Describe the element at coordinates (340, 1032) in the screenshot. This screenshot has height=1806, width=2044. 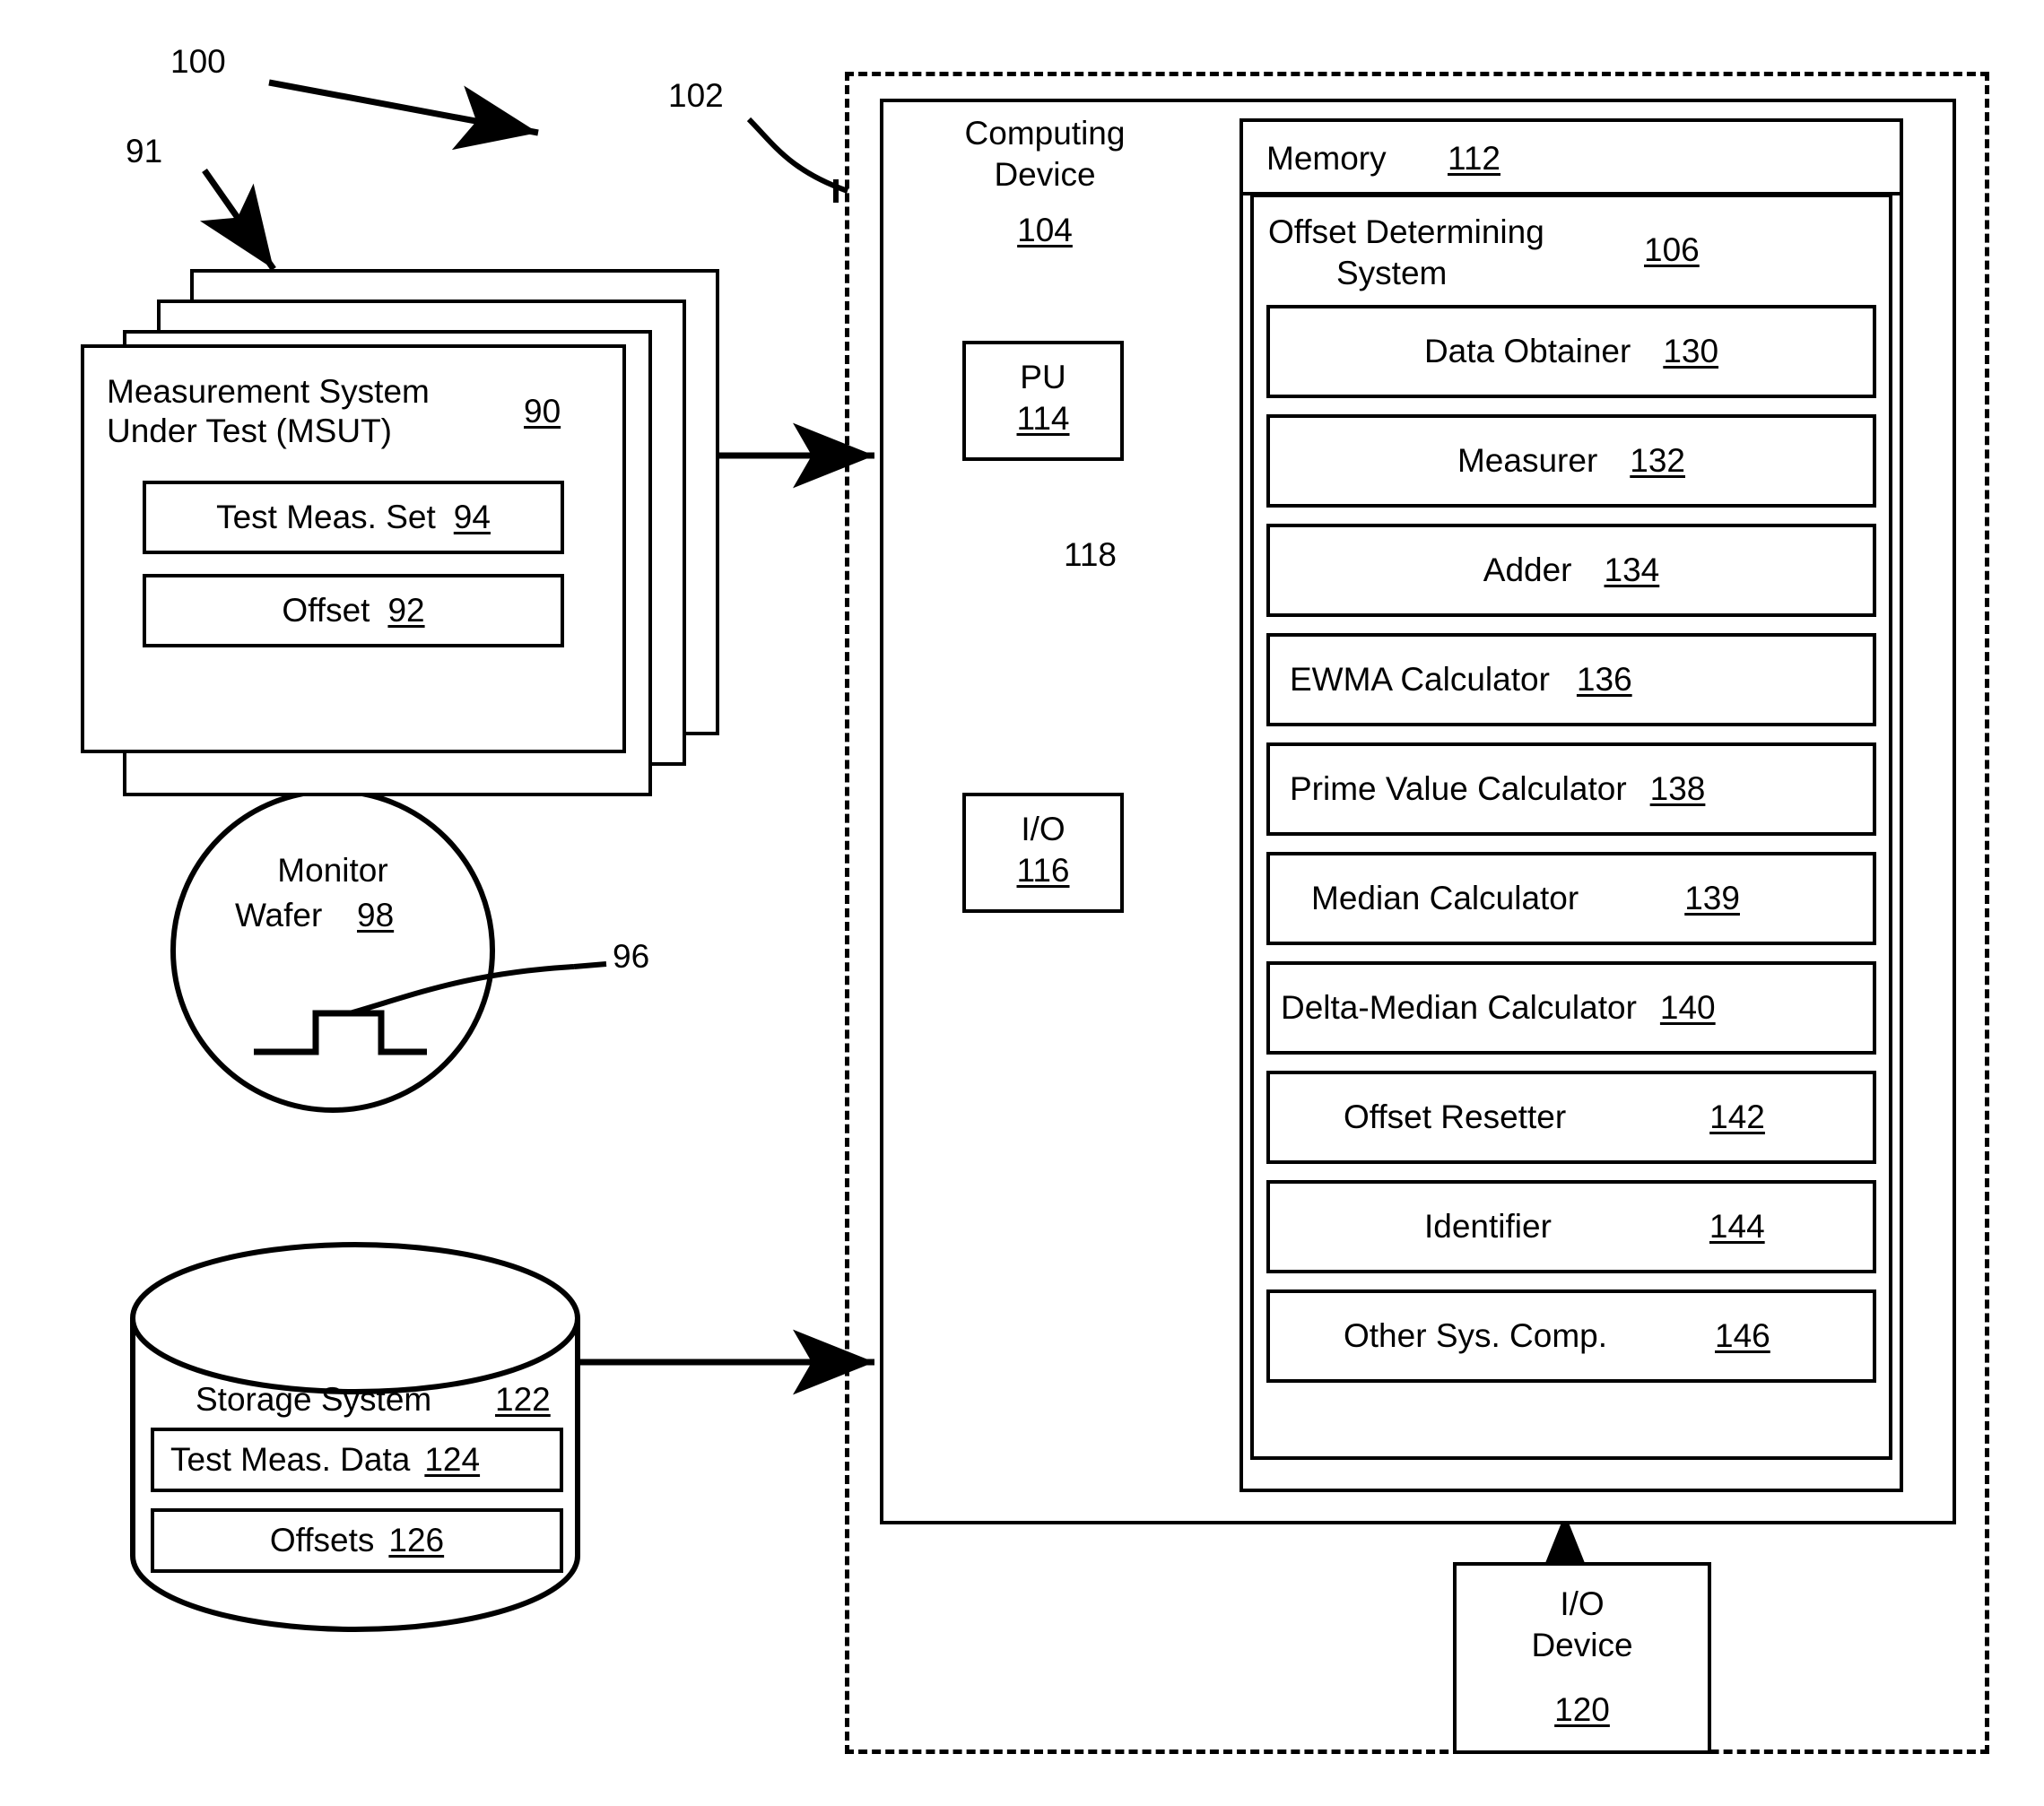
I see `wafer-step-feature` at that location.